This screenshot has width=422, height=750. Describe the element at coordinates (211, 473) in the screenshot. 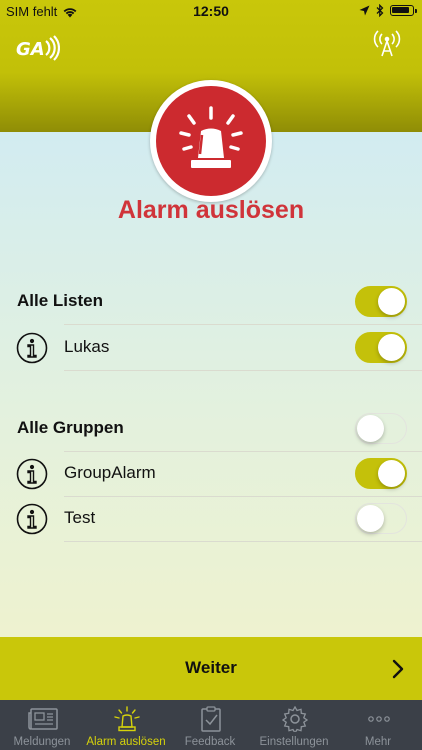

I see `group-item-groupalarm: GroupAlarm` at that location.